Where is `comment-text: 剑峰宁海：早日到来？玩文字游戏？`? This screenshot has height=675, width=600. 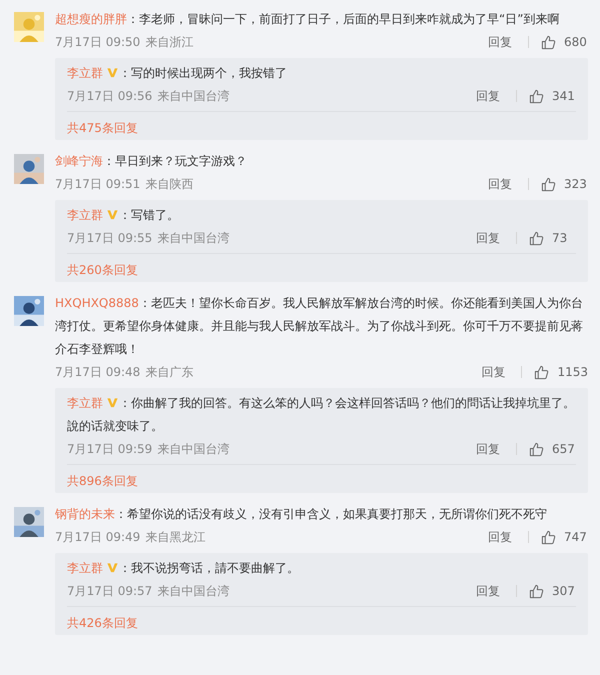
comment-text: 剑峰宁海：早日到来？玩文字游戏？ is located at coordinates (151, 161).